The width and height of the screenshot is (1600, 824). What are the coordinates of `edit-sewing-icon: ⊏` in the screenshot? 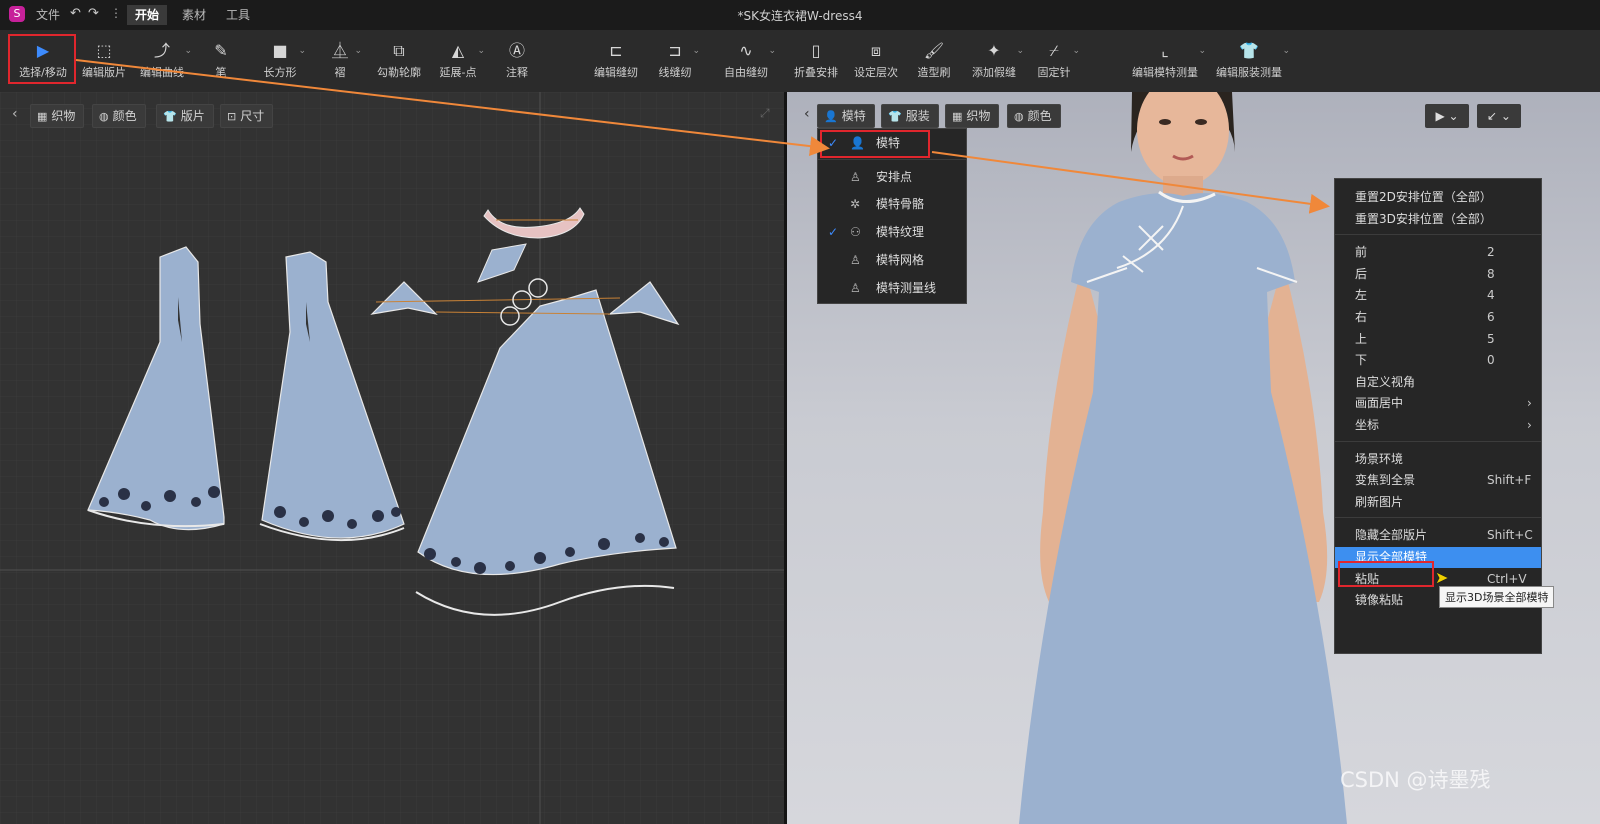 It's located at (616, 50).